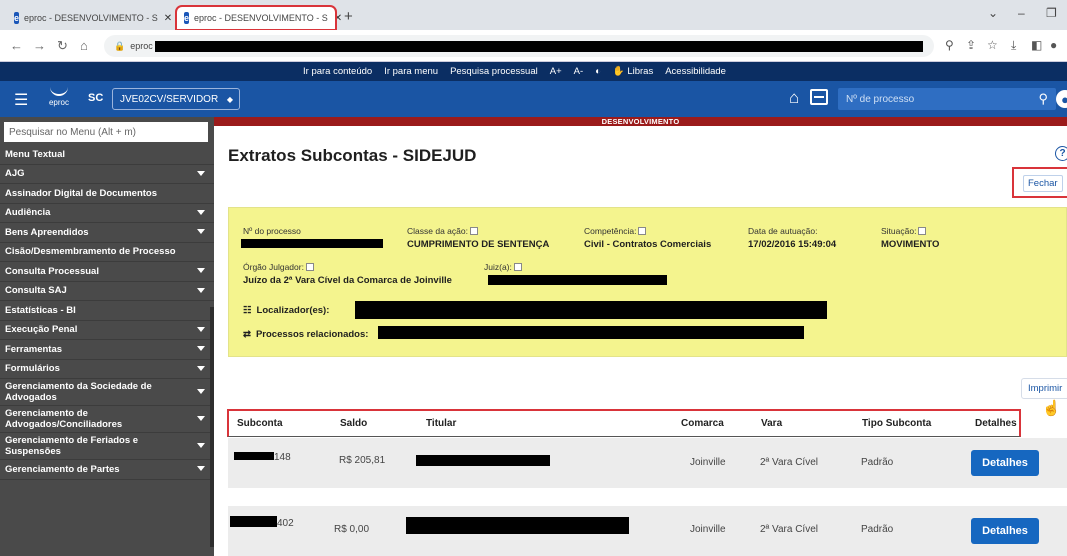  What do you see at coordinates (253, 521) in the screenshot?
I see `redacted-block` at bounding box center [253, 521].